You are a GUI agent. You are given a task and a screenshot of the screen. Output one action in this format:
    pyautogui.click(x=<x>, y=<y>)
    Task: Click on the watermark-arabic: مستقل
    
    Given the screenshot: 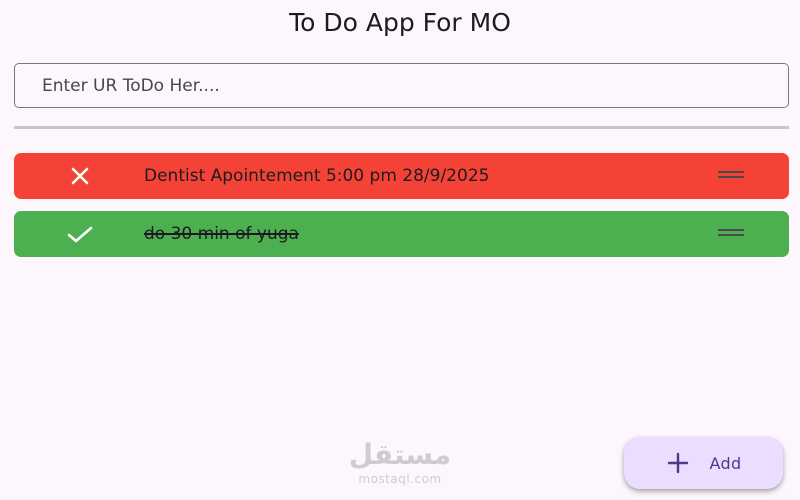 What is the action you would take?
    pyautogui.click(x=400, y=454)
    